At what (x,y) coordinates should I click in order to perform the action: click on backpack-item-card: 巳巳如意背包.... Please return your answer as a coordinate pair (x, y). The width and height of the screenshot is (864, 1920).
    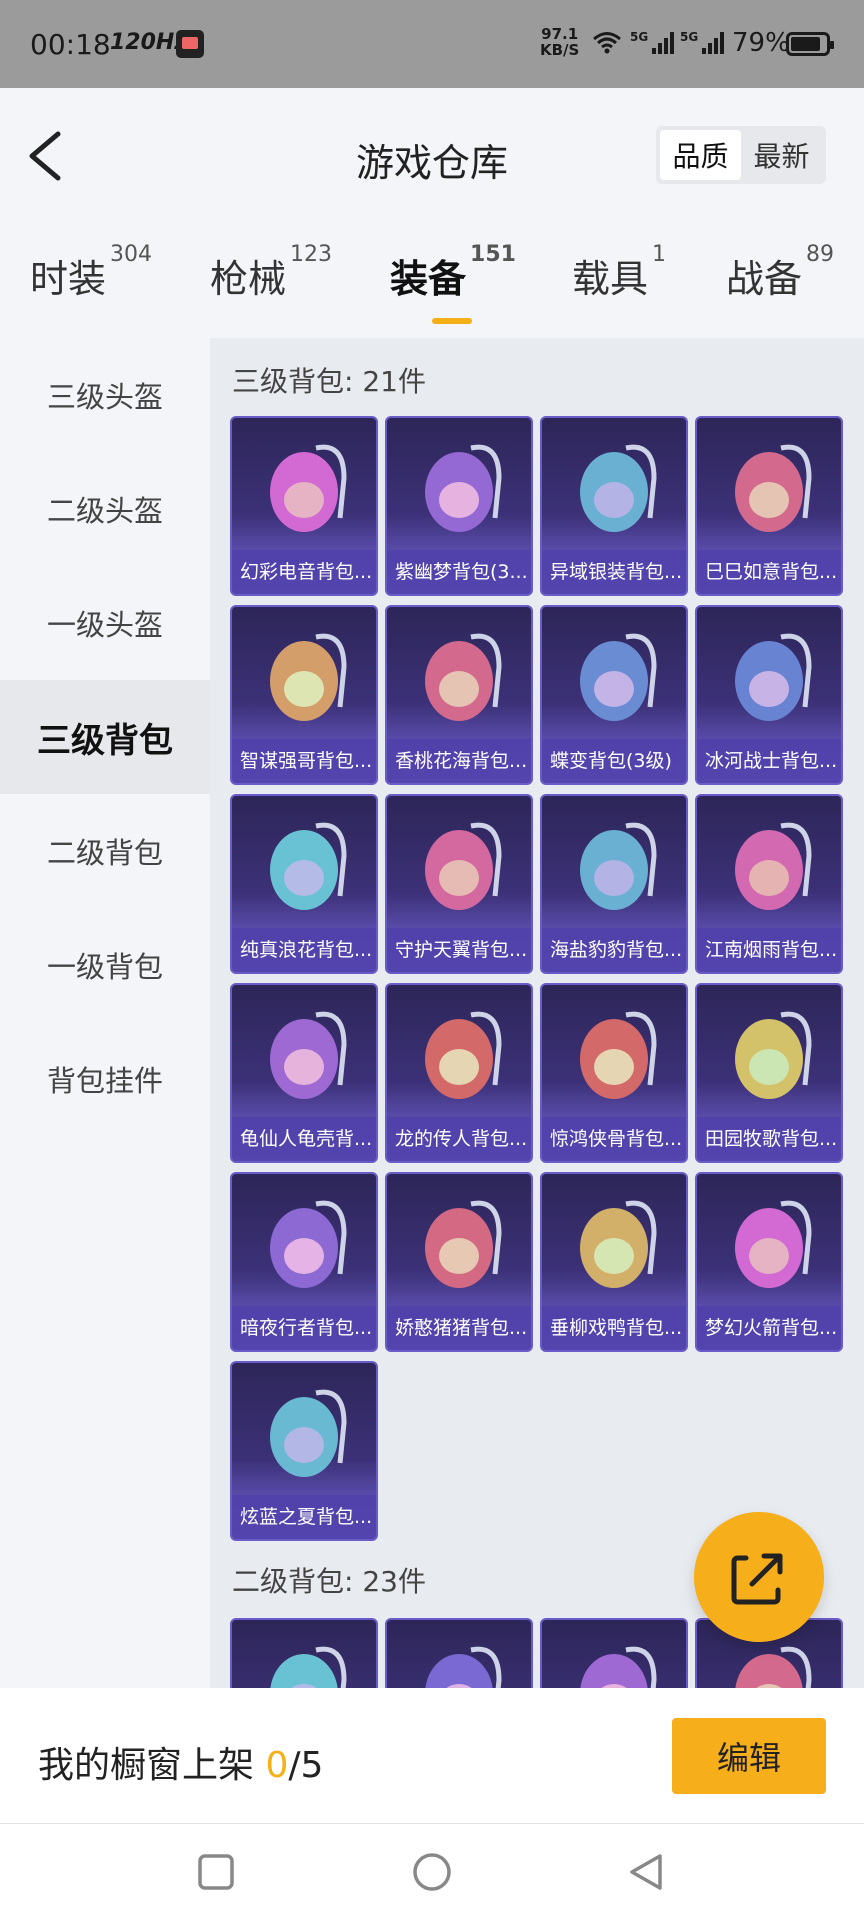
    Looking at the image, I should click on (769, 506).